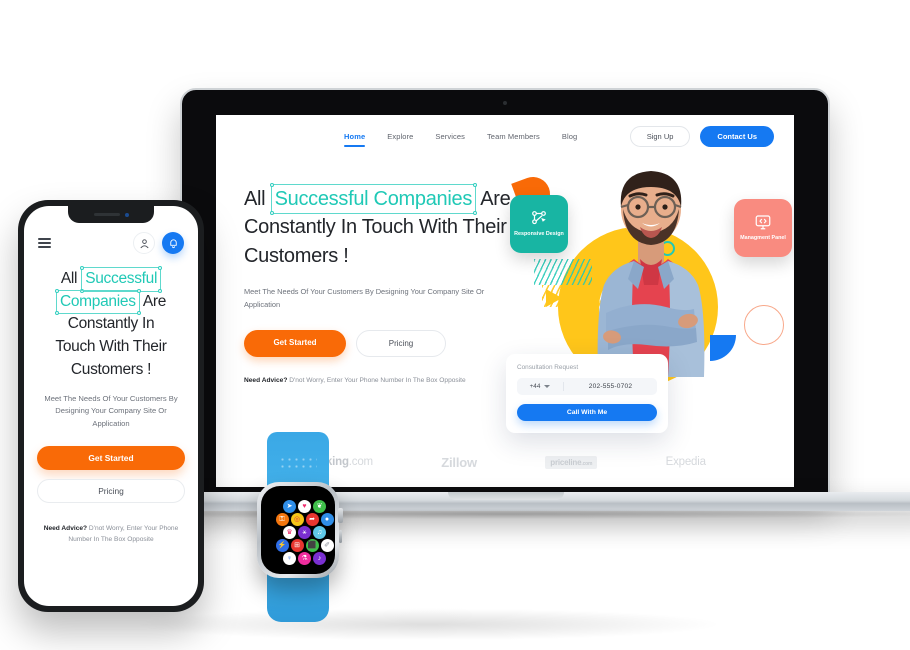 Image resolution: width=910 pixels, height=650 pixels. Describe the element at coordinates (685, 462) in the screenshot. I see `brand-logo-expedia: Expedia` at that location.